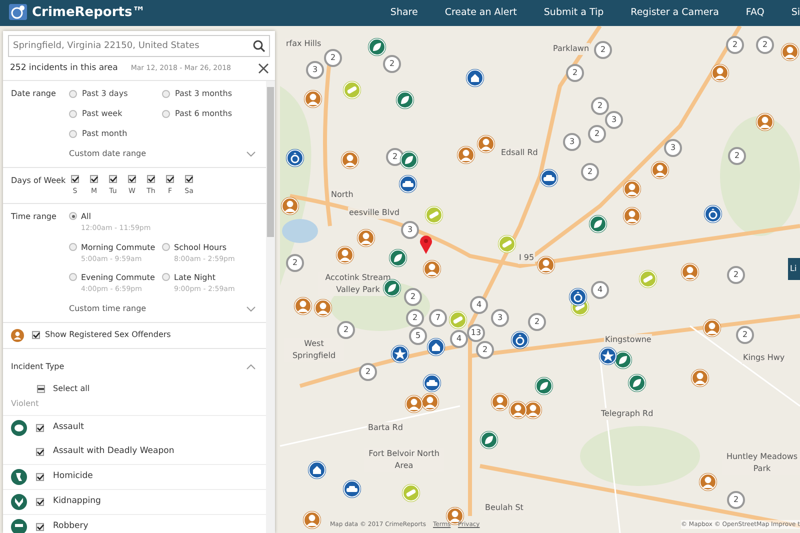 This screenshot has width=800, height=533. What do you see at coordinates (70, 526) in the screenshot?
I see `incident-type-label: Robbery` at bounding box center [70, 526].